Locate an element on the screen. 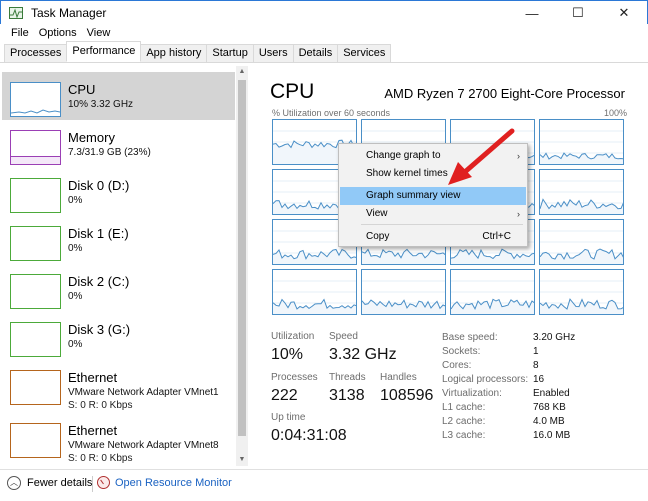  info-label-sockets: Sockets: is located at coordinates (461, 351).